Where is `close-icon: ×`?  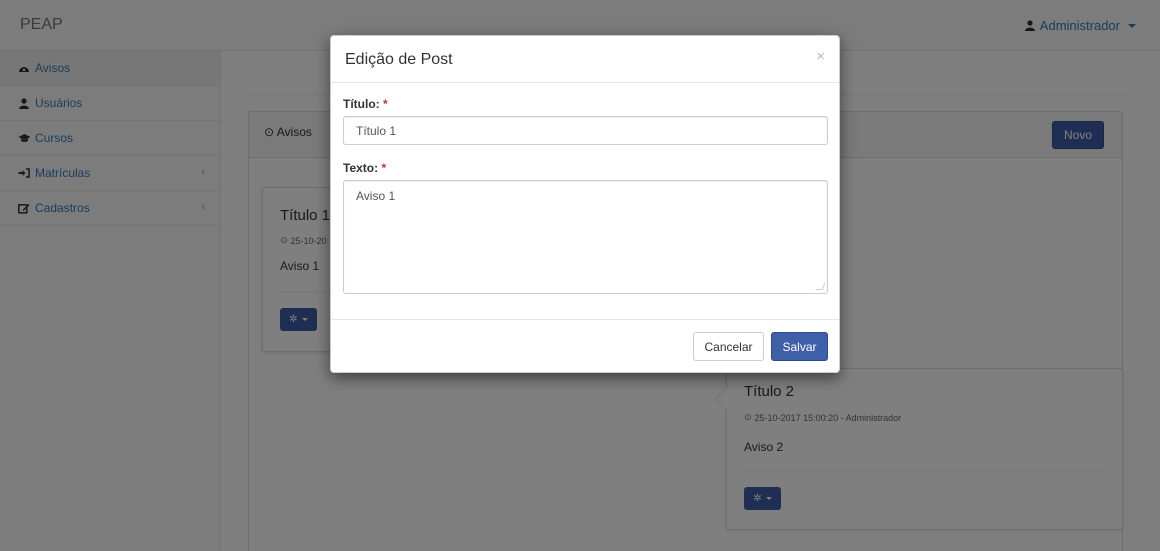 close-icon: × is located at coordinates (820, 56).